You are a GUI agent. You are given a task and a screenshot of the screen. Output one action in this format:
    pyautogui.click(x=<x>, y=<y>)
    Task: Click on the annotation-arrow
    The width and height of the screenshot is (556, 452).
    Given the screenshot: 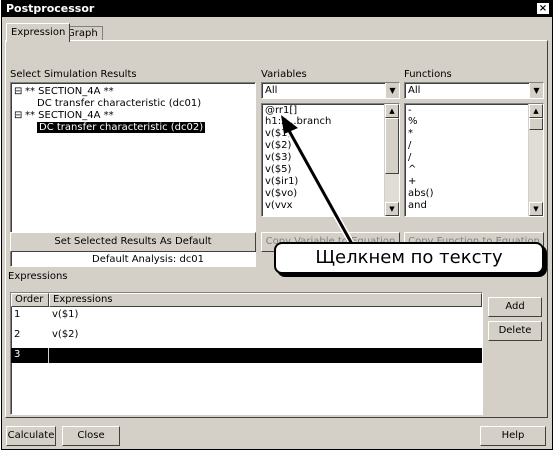 What is the action you would take?
    pyautogui.click(x=318, y=180)
    